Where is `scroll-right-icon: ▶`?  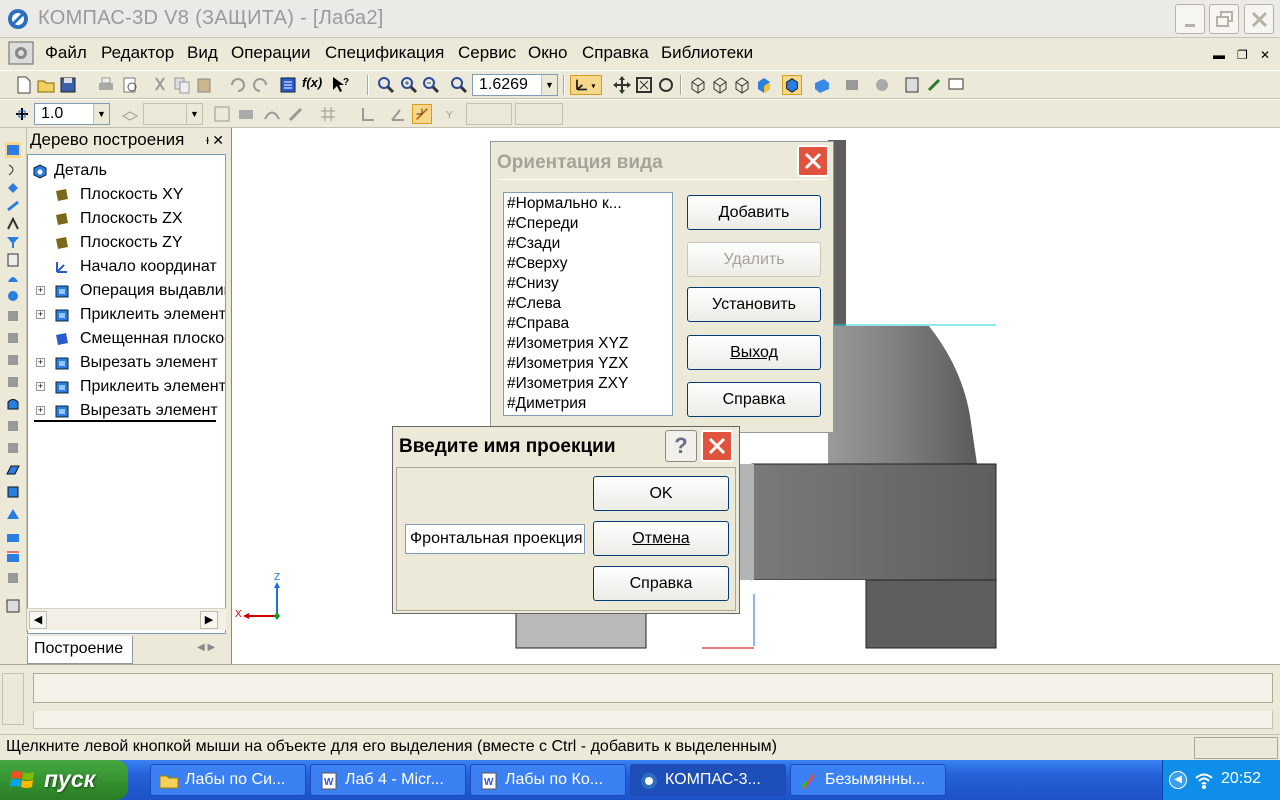
scroll-right-icon: ▶ is located at coordinates (209, 620).